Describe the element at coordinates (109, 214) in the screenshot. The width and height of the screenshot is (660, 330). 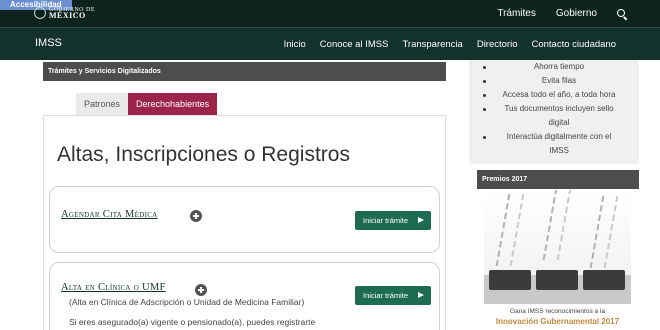
I see `service-title-link: Agendar Cita Médica` at that location.